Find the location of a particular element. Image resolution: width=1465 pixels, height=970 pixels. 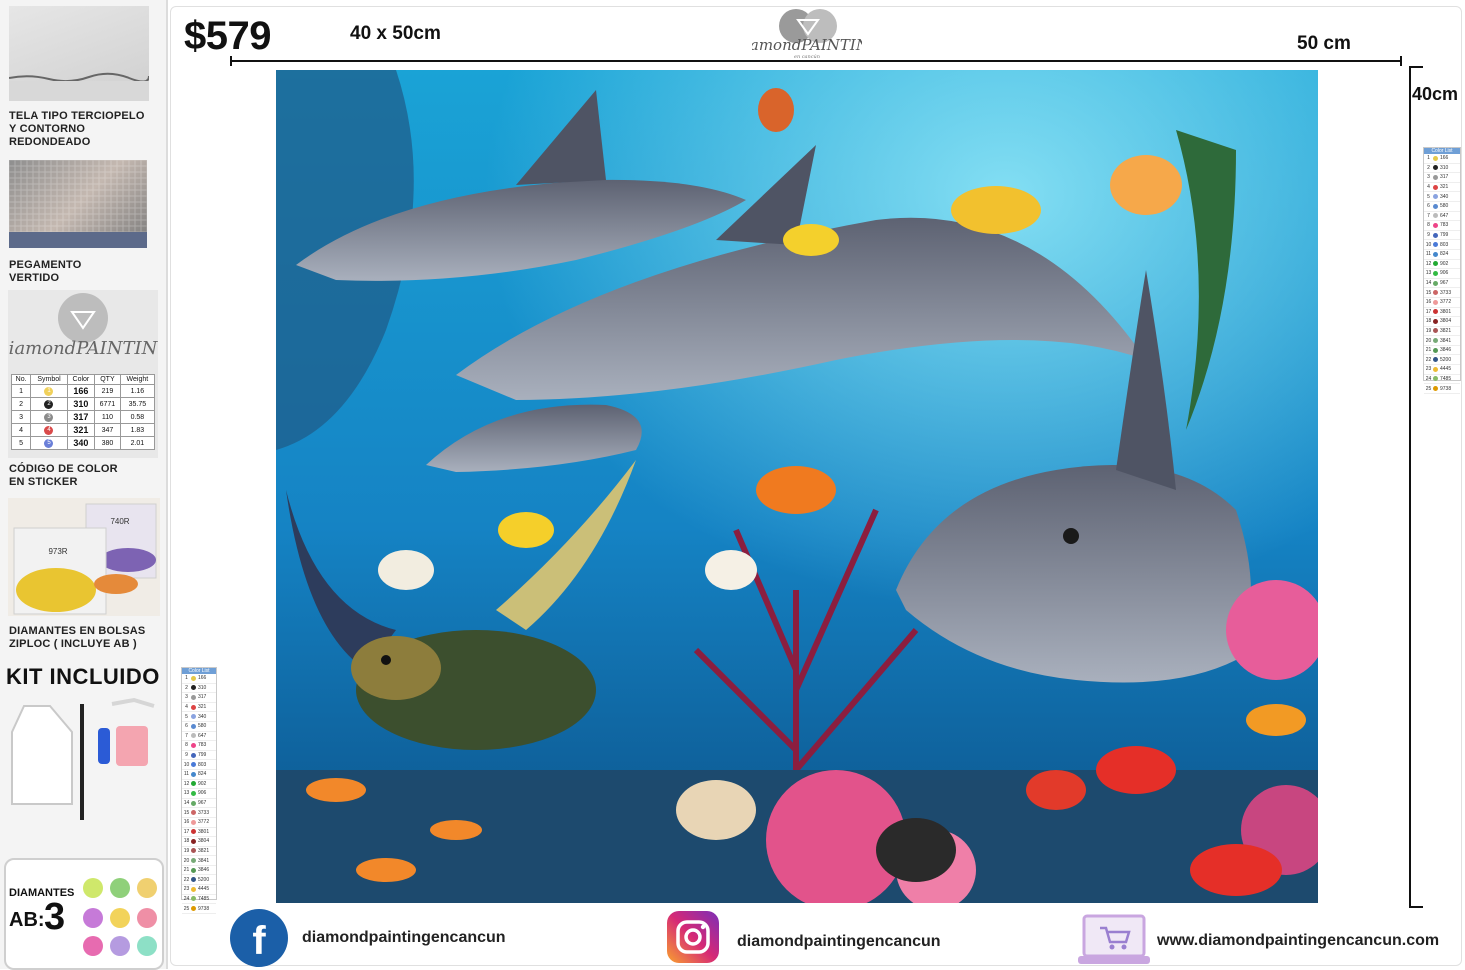

color-list-row: 19 3821 is located at coordinates (199, 852).